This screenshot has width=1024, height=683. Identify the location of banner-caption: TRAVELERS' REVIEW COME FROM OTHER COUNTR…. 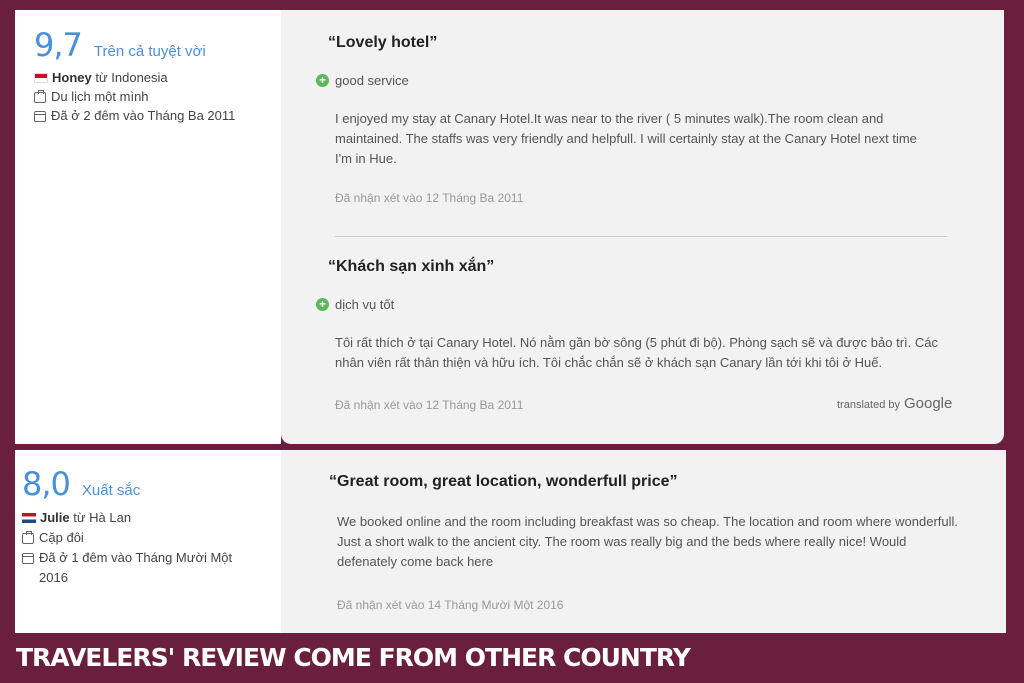
(353, 657).